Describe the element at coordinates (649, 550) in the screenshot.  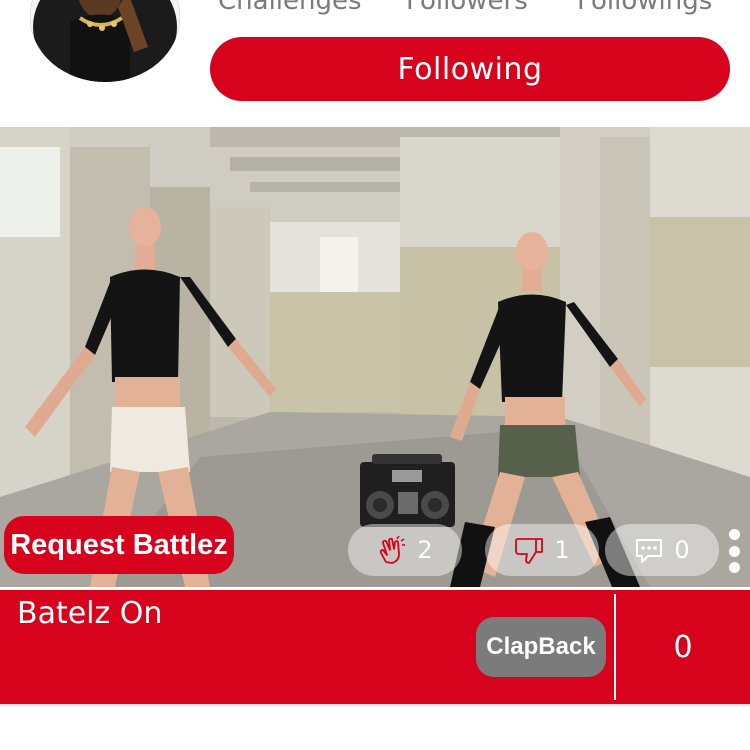
I see `comment-icon` at that location.